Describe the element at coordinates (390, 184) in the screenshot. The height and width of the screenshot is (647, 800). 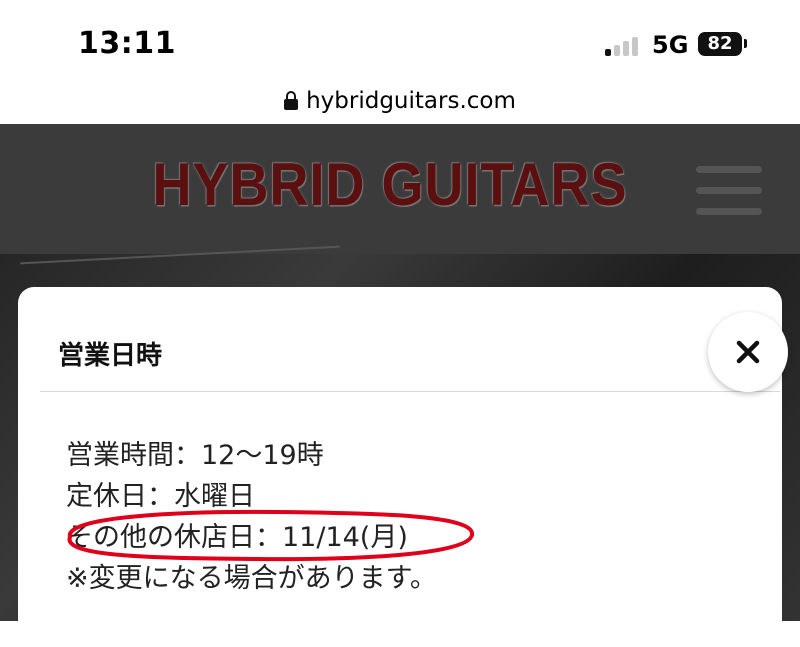
I see `site-logo: HYBRID GUITARS` at that location.